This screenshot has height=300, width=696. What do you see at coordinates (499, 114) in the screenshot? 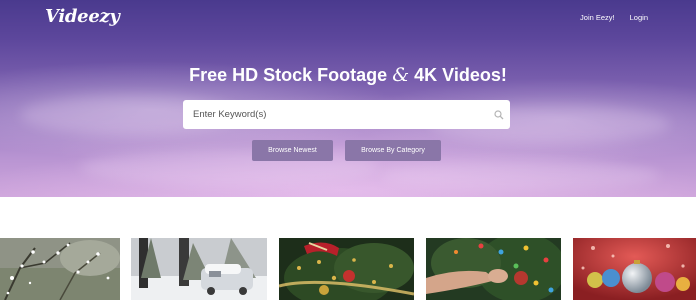
I see `search-icon` at bounding box center [499, 114].